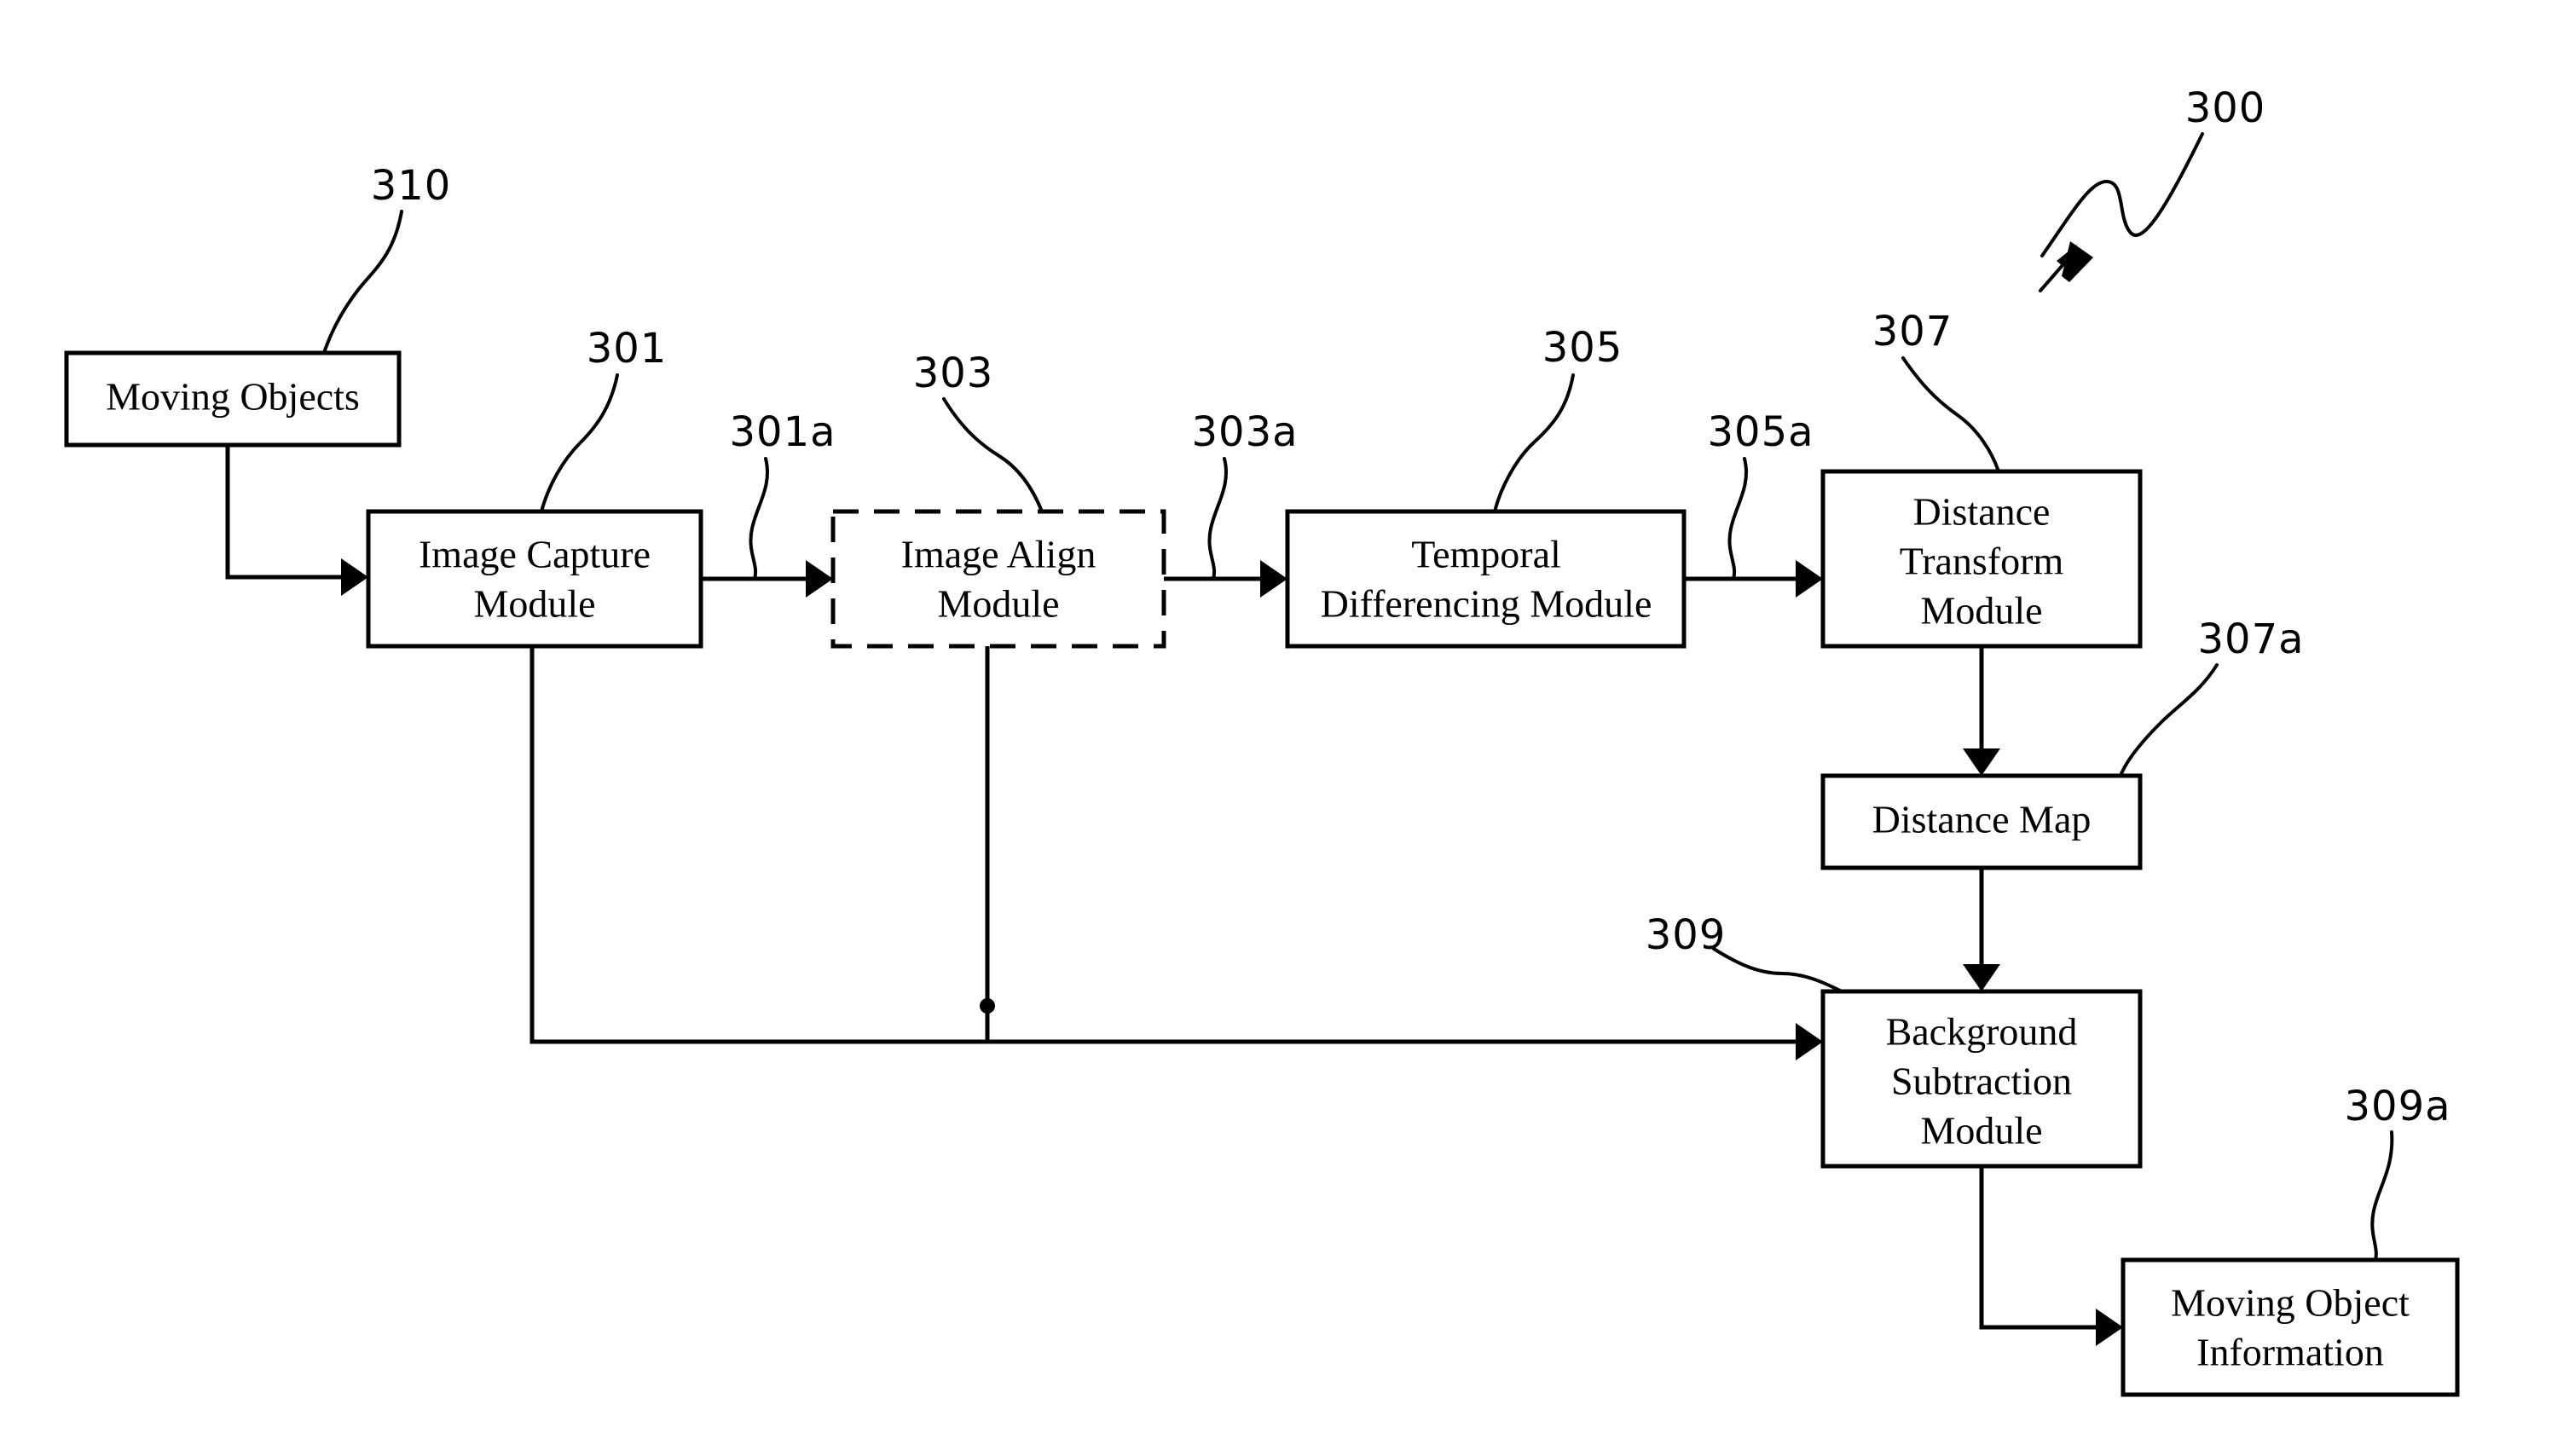 This screenshot has height=1456, width=2569. I want to click on reference-number-301a: 301a, so click(782, 432).